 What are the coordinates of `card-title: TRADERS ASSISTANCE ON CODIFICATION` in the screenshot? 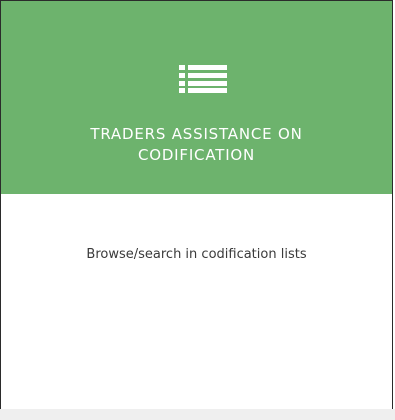 It's located at (196, 144).